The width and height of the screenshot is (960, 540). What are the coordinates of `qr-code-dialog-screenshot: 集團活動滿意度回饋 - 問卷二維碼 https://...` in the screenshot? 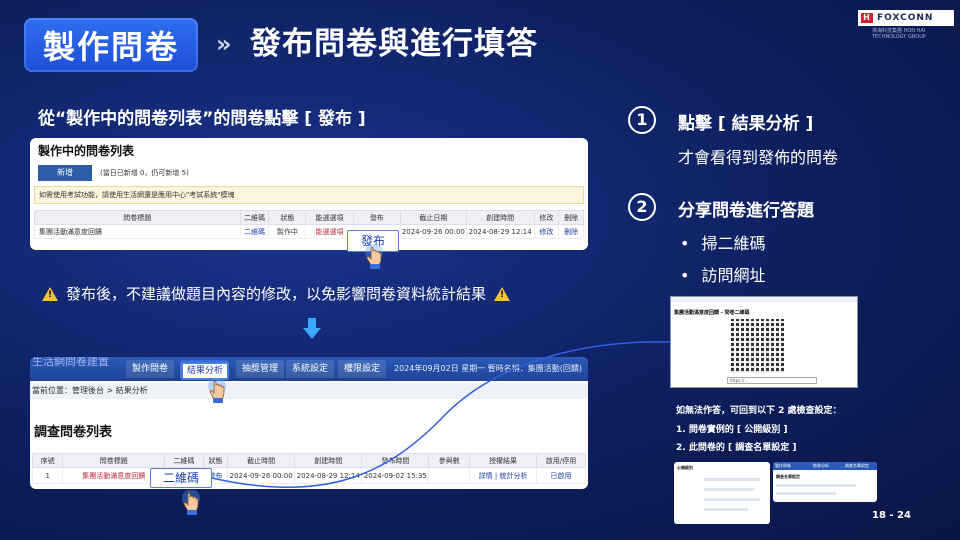 It's located at (764, 342).